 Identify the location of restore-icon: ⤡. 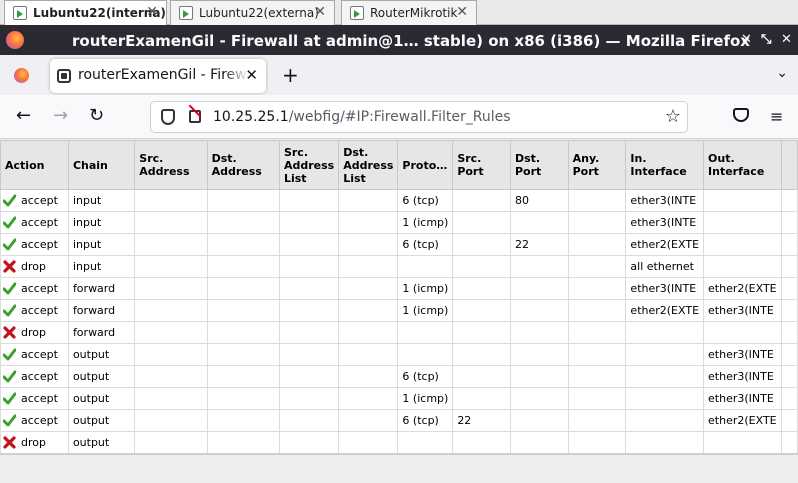
(766, 39).